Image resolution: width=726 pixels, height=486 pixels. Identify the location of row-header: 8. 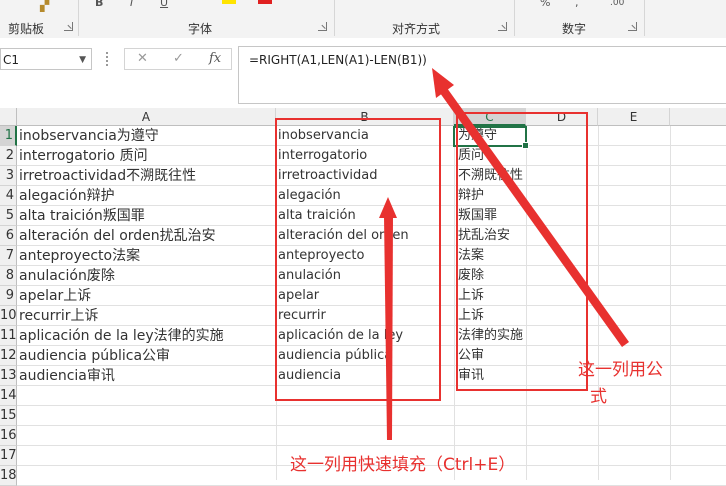
(8, 276).